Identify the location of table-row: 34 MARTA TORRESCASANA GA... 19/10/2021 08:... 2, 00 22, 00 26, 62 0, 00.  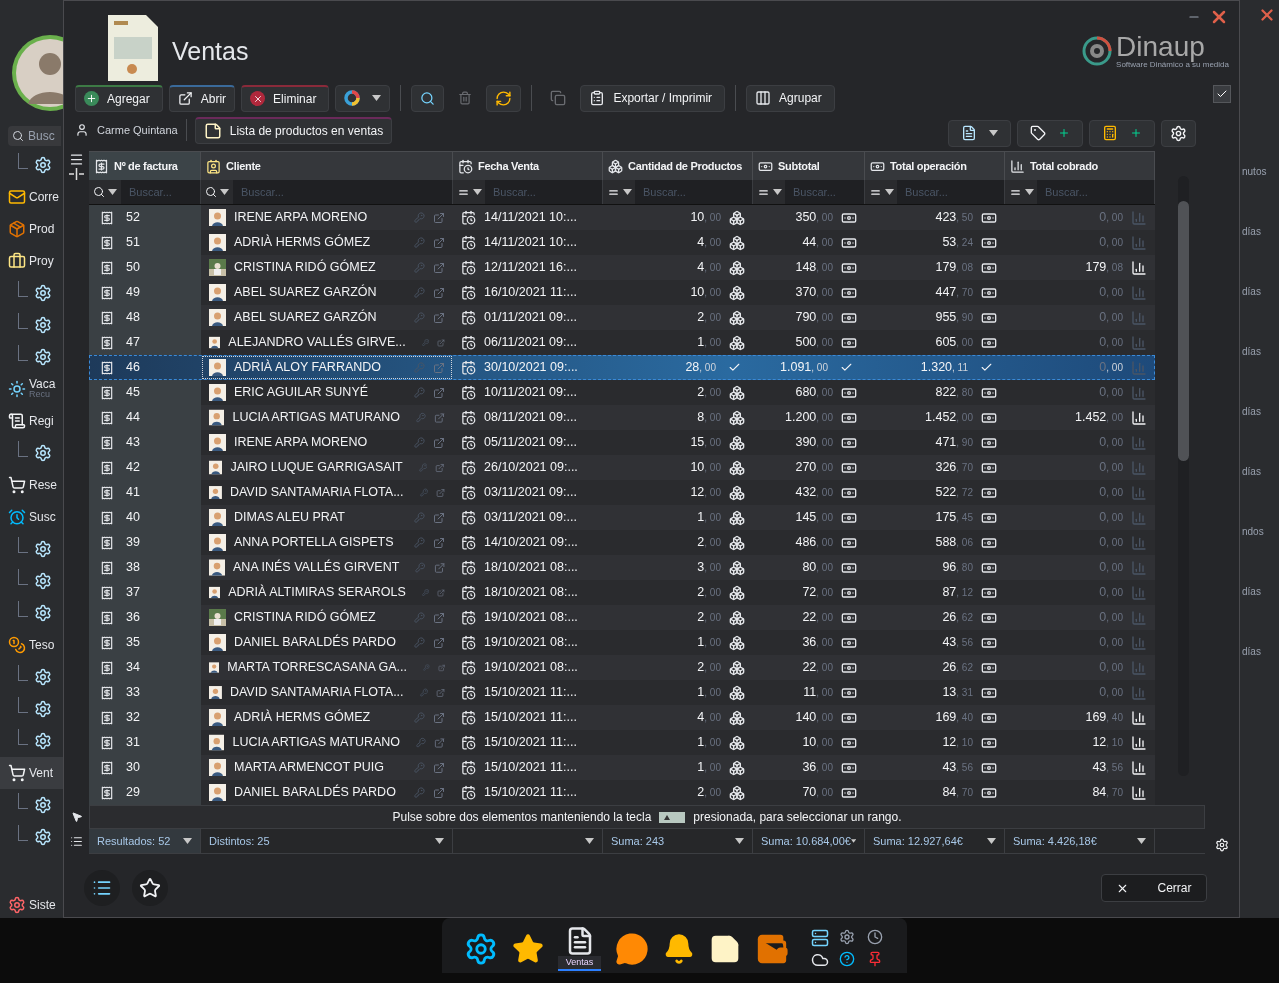
(622, 667).